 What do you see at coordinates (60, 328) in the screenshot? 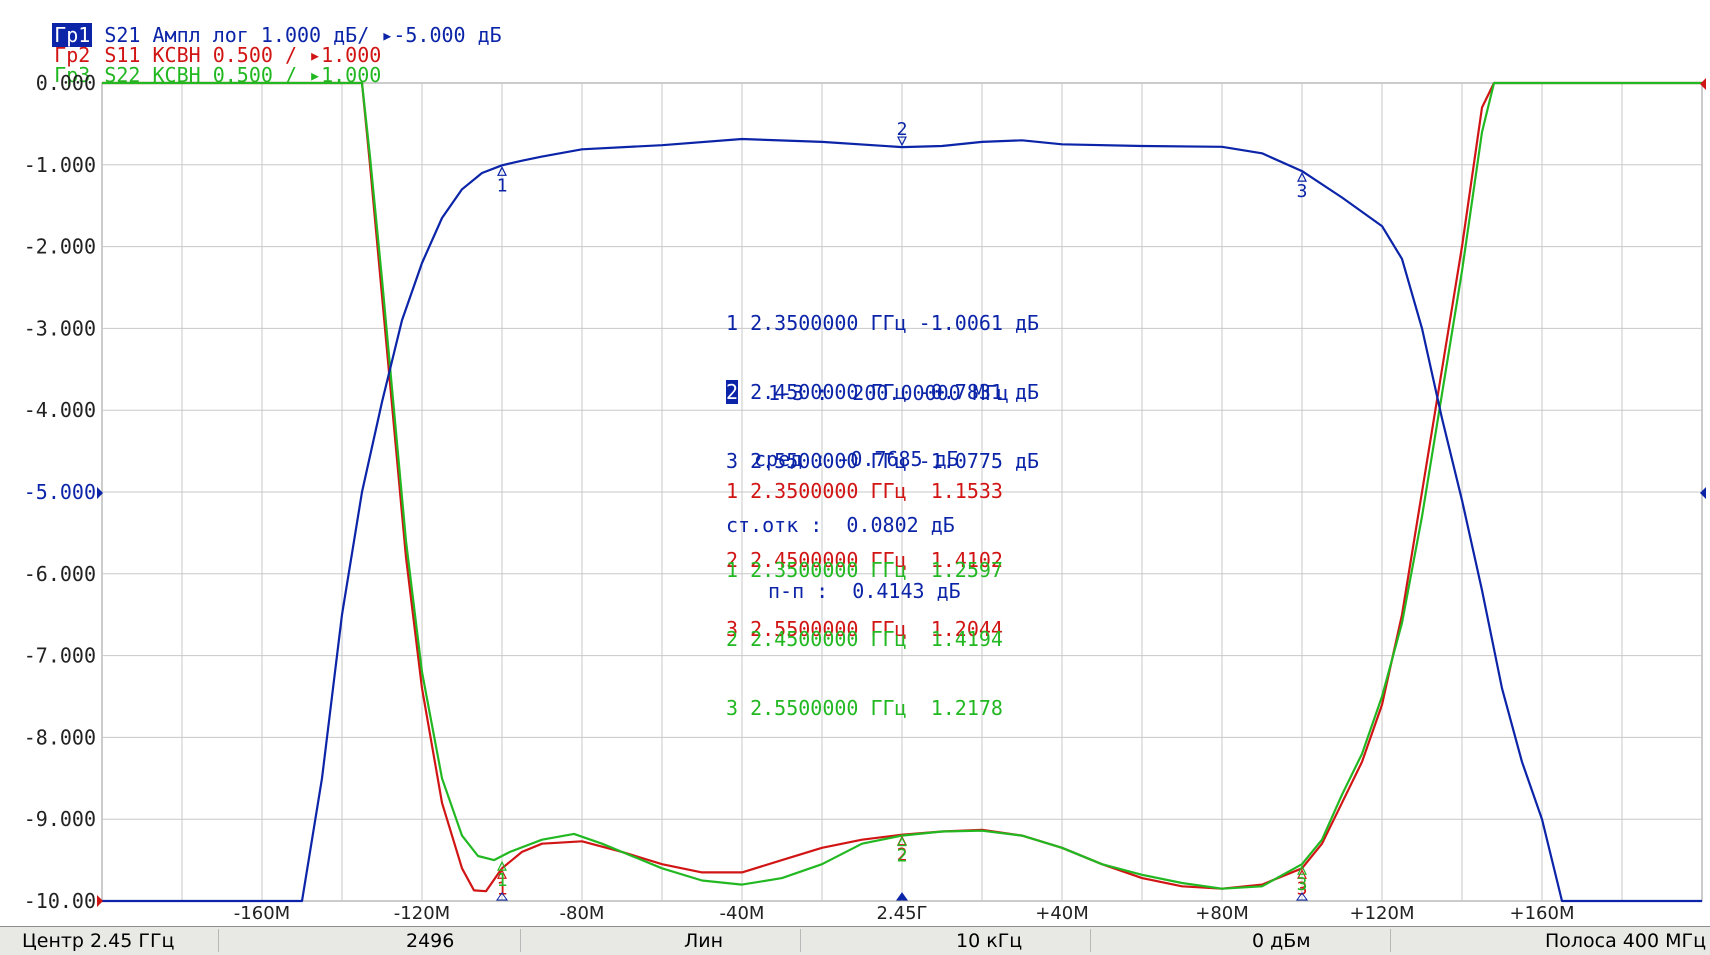
I see `y-tick-label: -3.000` at bounding box center [60, 328].